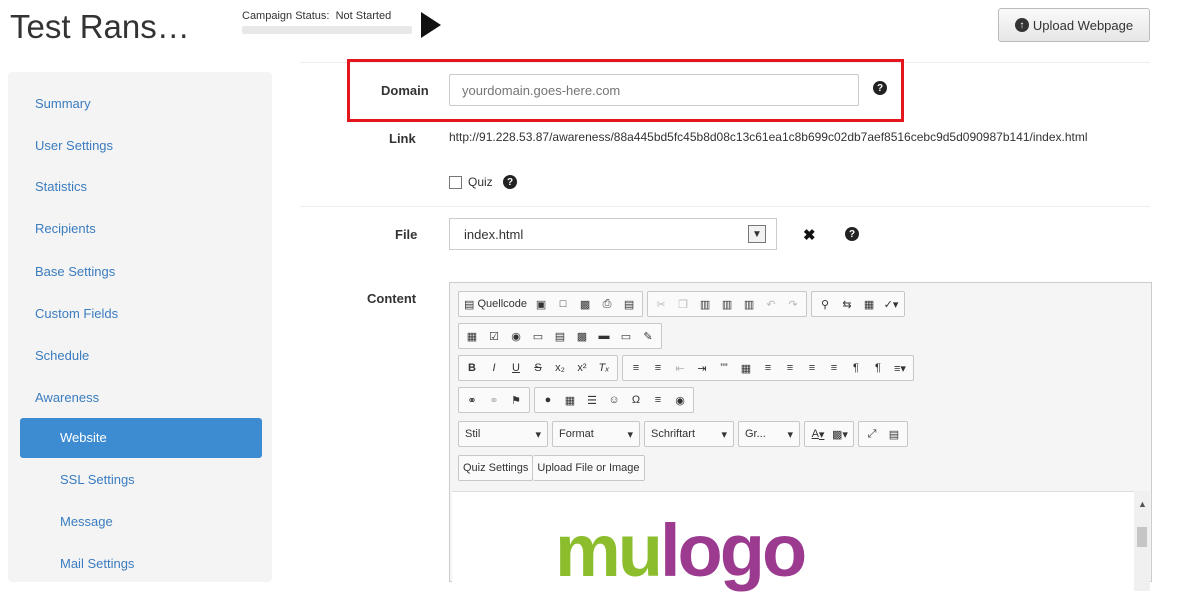 The height and width of the screenshot is (592, 1198). Describe the element at coordinates (97, 563) in the screenshot. I see `sidebar-item-mail-settings: Mail Settings` at that location.